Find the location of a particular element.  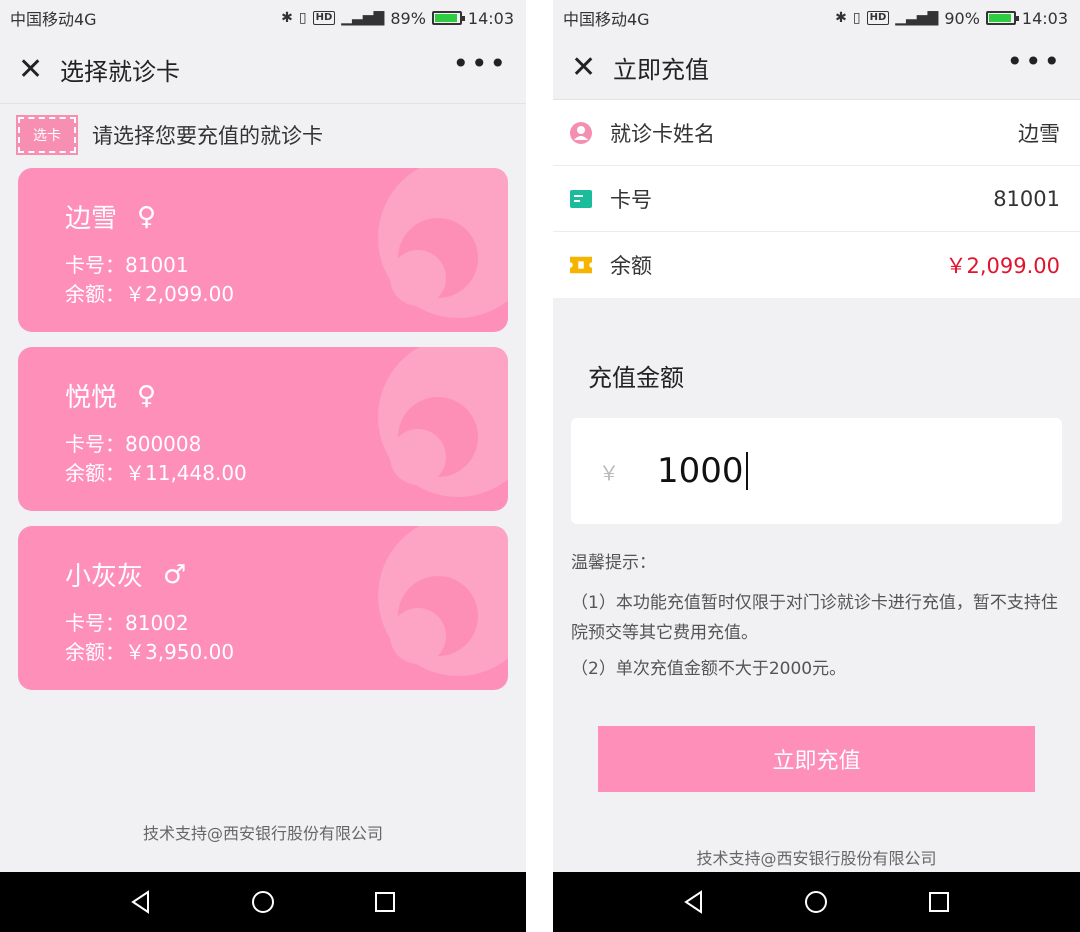

select-header: 选卡 请选择您要充值的就诊卡 is located at coordinates (263, 135).